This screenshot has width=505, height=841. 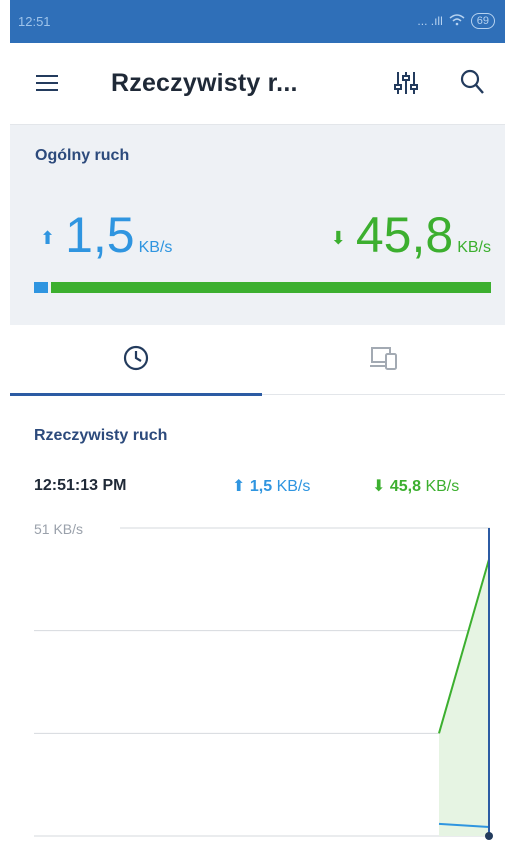 I want to click on realtime-time: 12:51:13 PM, so click(x=80, y=485).